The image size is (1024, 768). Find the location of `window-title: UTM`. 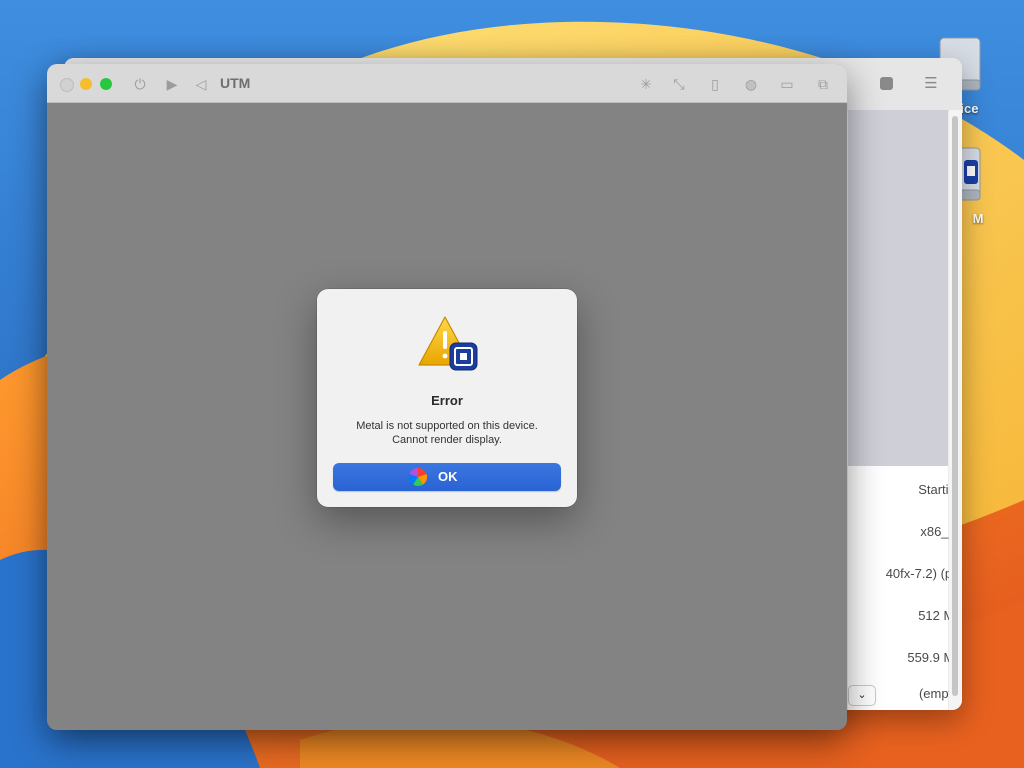

window-title: UTM is located at coordinates (235, 83).